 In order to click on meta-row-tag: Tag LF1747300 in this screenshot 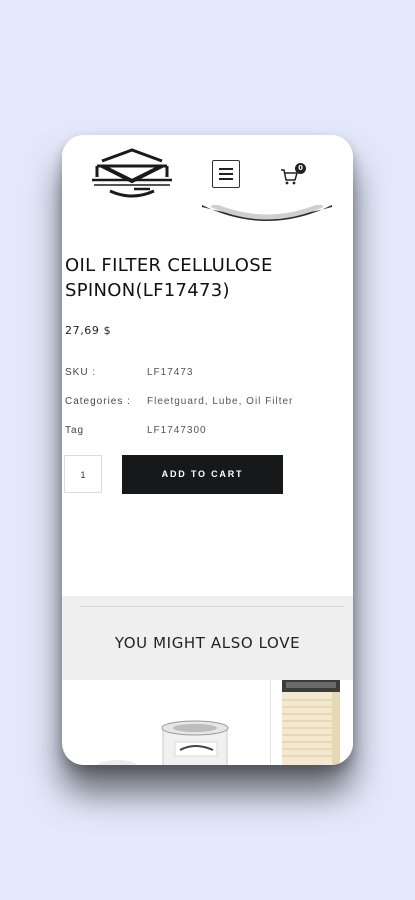, I will do `click(207, 439)`.